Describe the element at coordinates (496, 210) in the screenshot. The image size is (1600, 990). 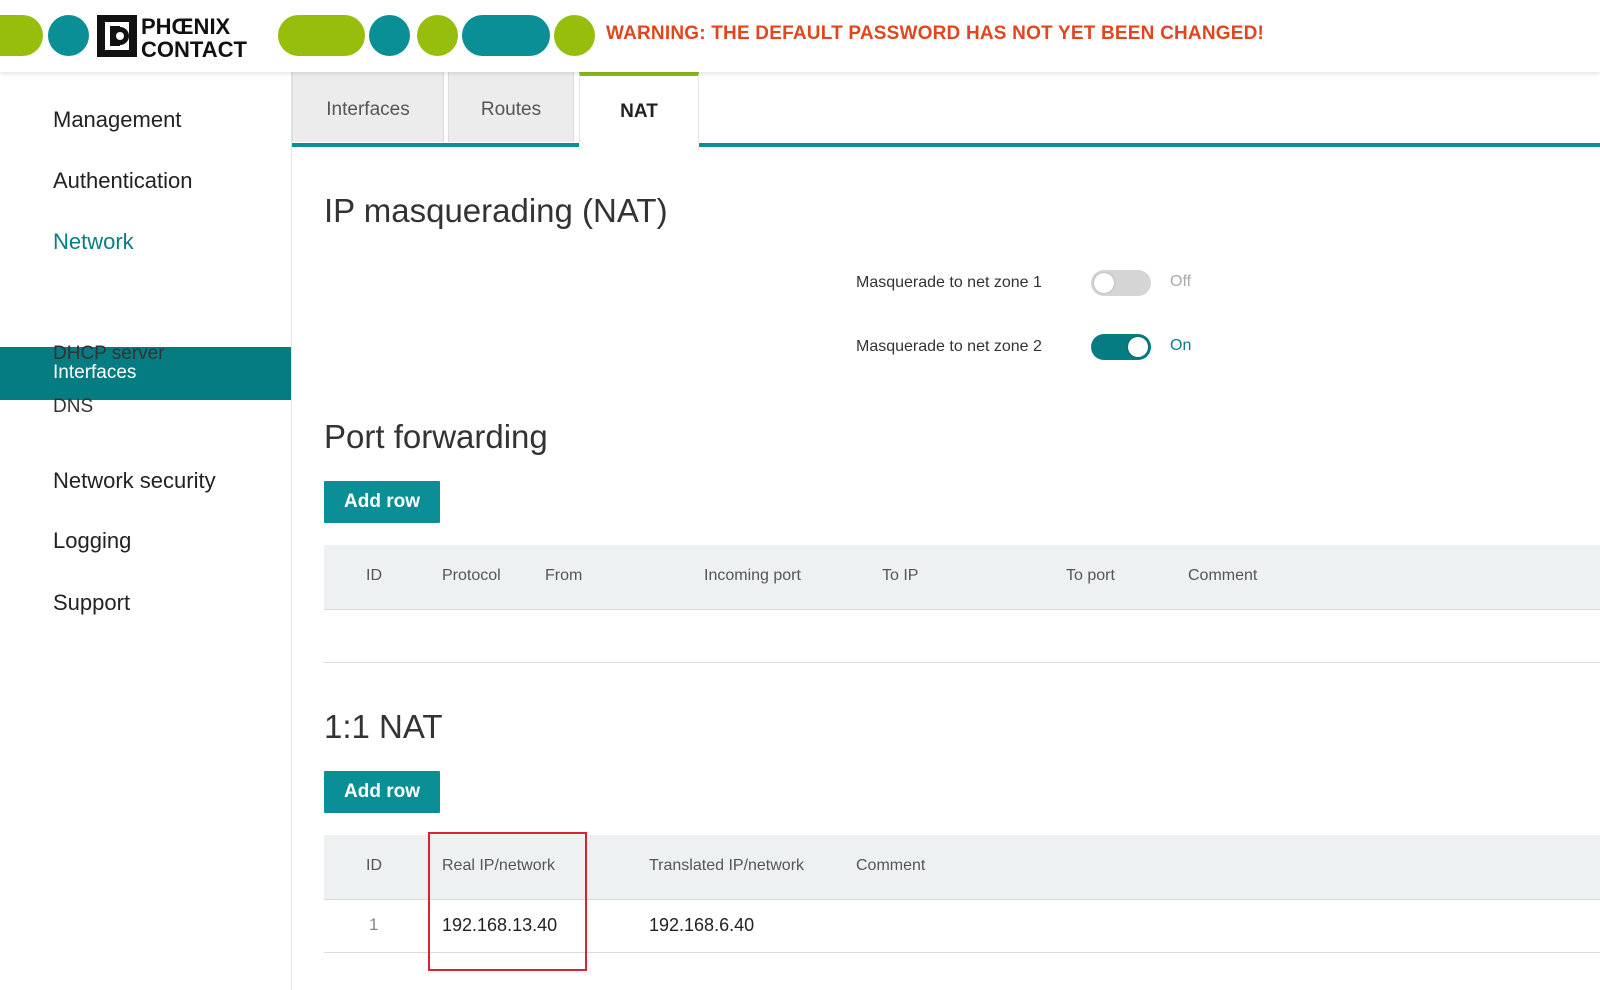
I see `section-title-masquerading: IP masquerading (NAT)` at that location.